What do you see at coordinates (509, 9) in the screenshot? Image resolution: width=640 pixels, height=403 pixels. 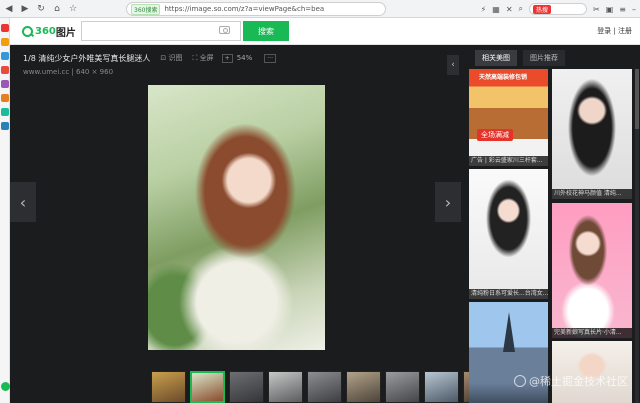 I see `close-tab-icon: ✕` at bounding box center [509, 9].